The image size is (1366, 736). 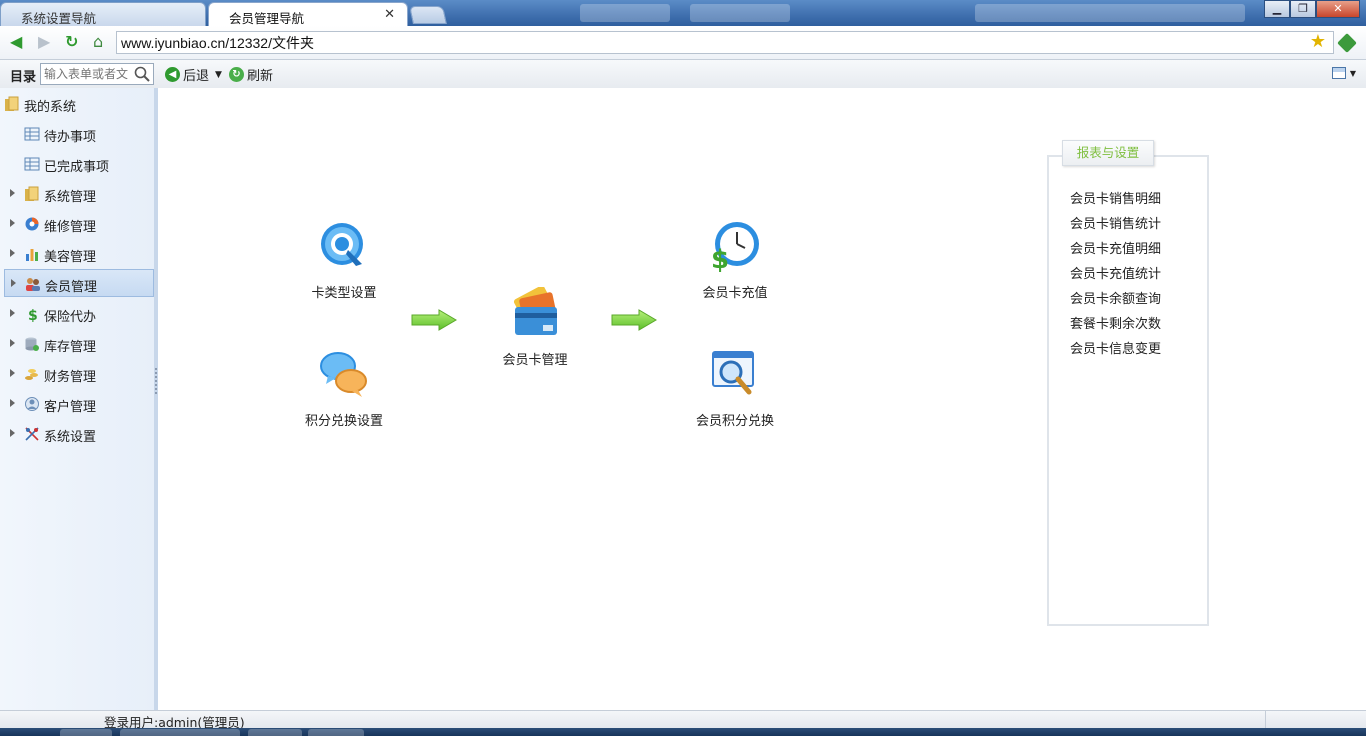 What do you see at coordinates (1115, 272) in the screenshot?
I see `report-link-recharge-stats: 会员卡充值统计` at bounding box center [1115, 272].